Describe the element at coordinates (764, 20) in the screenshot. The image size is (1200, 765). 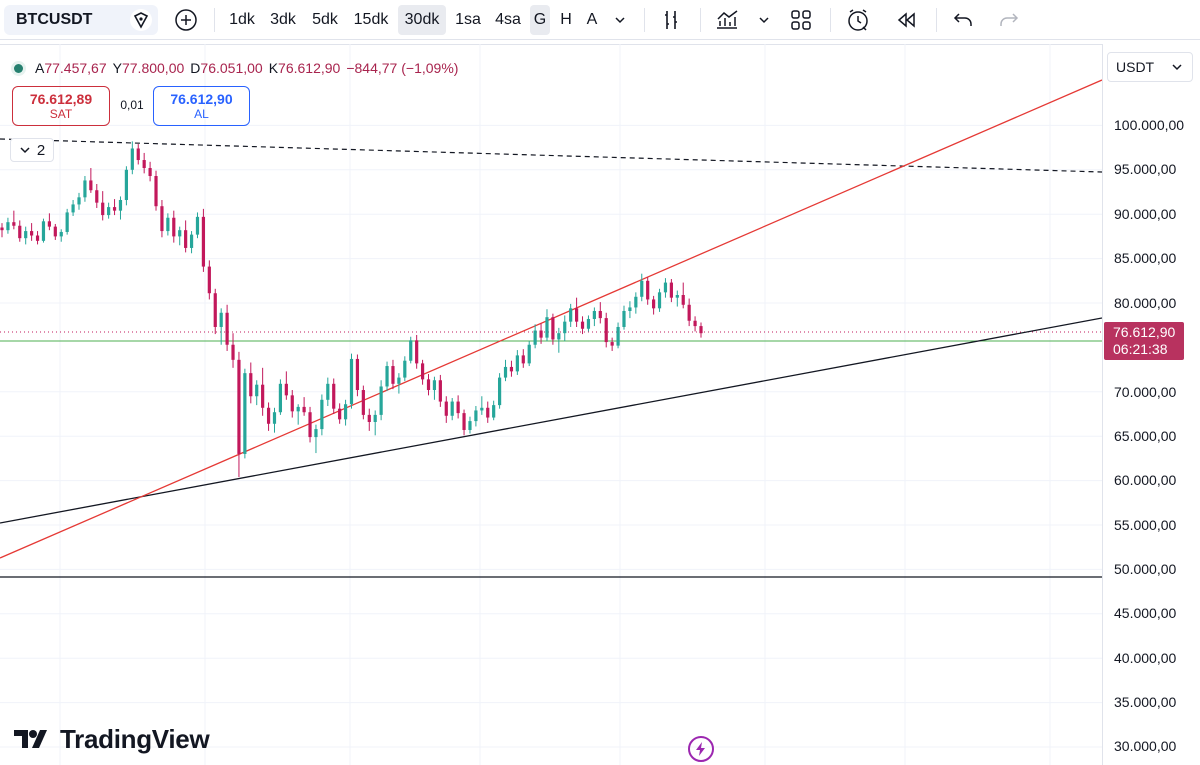
I see `indicators-dropdown-chevron-icon` at that location.